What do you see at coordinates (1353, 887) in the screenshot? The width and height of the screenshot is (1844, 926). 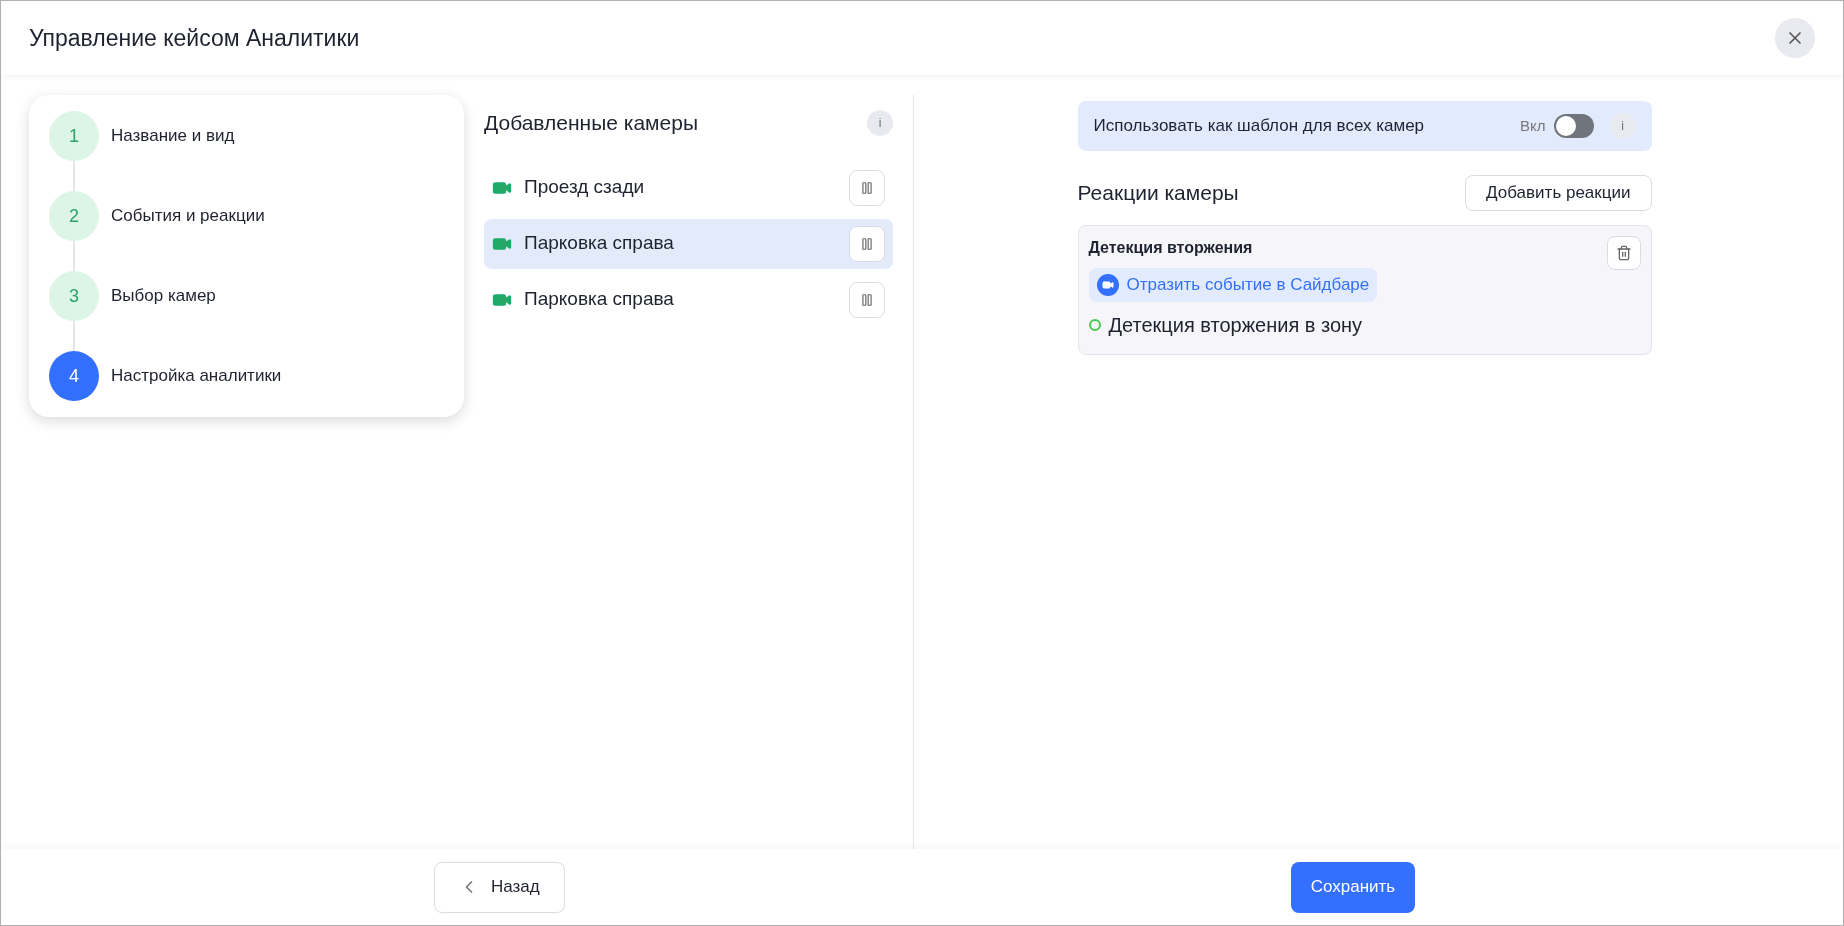 I see `save-button: Сохранить` at bounding box center [1353, 887].